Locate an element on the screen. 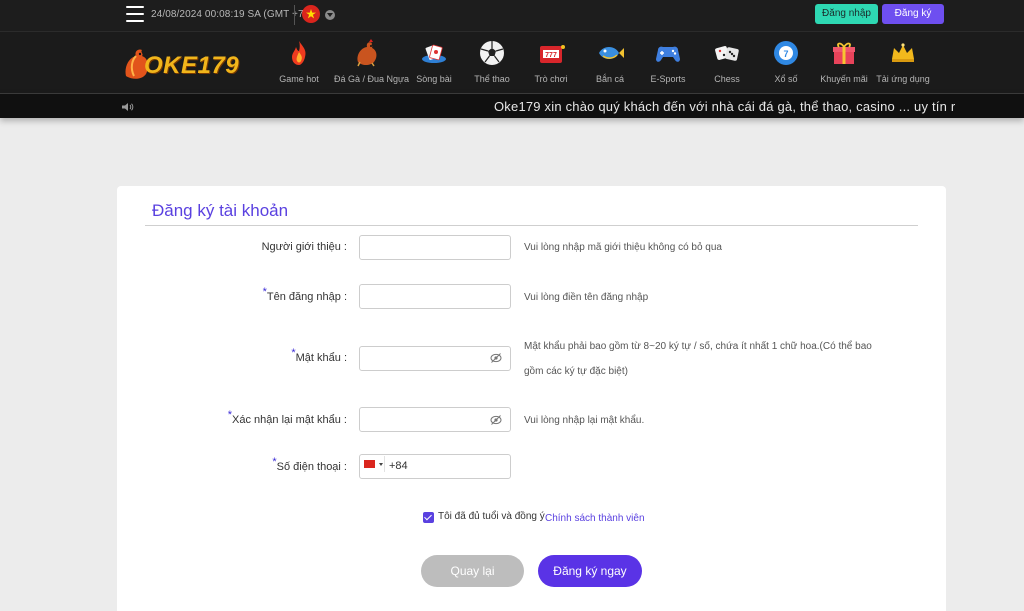 This screenshot has width=1024, height=611. gift-icon is located at coordinates (844, 53).